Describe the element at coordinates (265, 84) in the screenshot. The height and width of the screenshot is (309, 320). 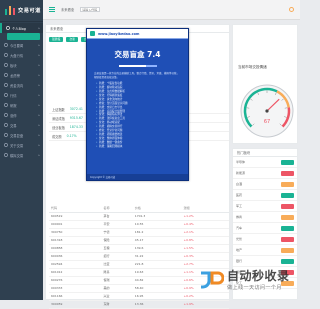
I see `sentiment-panel: 当前市场交投情绪 67` at that location.